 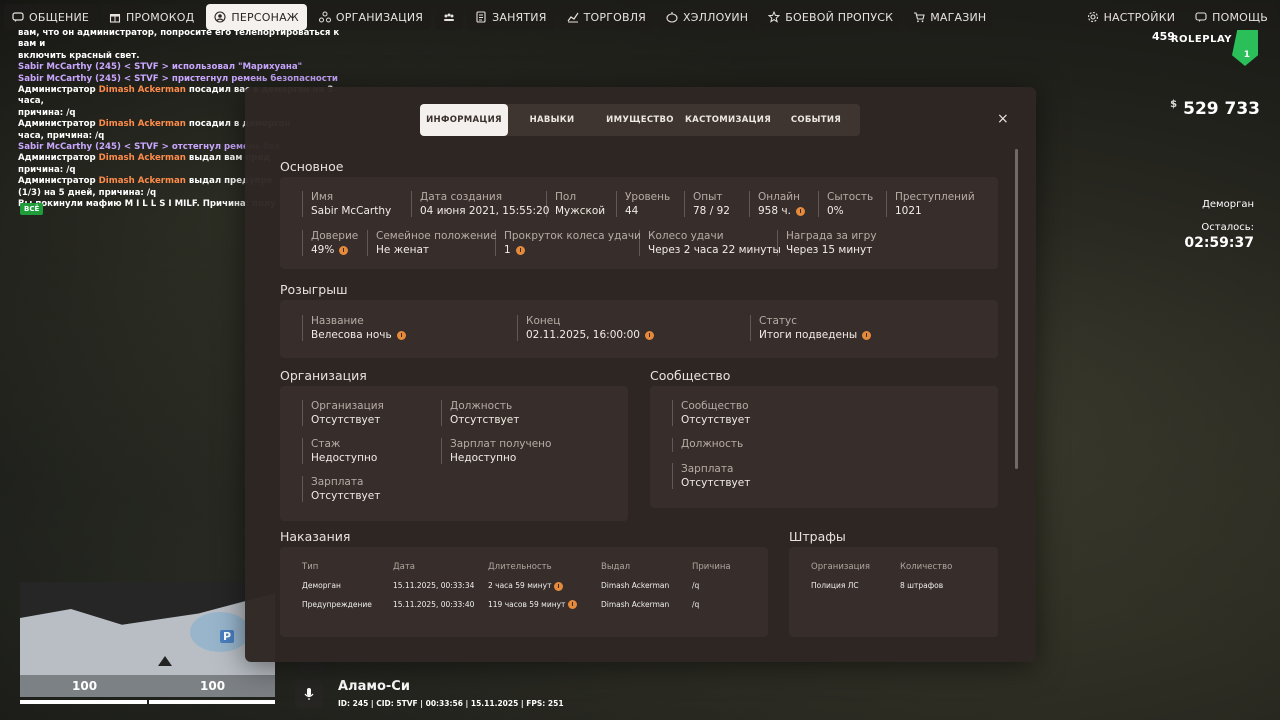 I want to click on nav-organization: ОРГАНИЗАЦИЯ, so click(x=371, y=17).